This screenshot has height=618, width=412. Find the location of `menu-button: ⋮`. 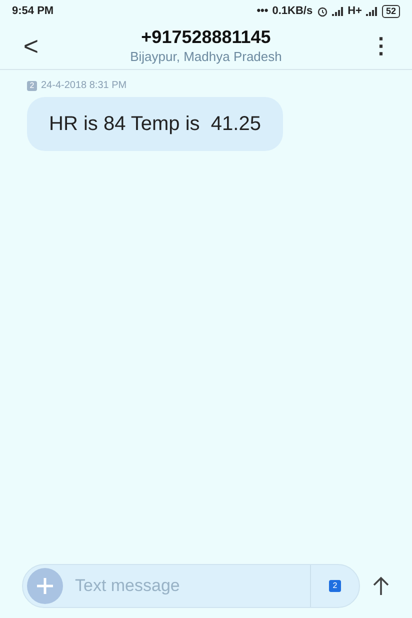

menu-button: ⋮ is located at coordinates (381, 45).